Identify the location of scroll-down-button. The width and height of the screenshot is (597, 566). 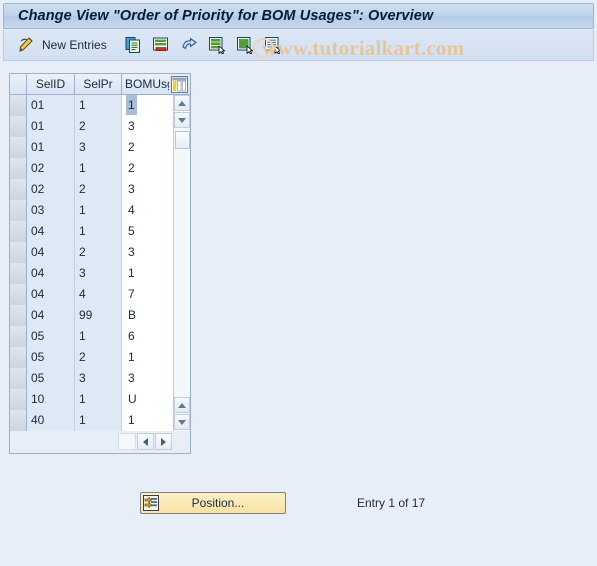
(182, 120).